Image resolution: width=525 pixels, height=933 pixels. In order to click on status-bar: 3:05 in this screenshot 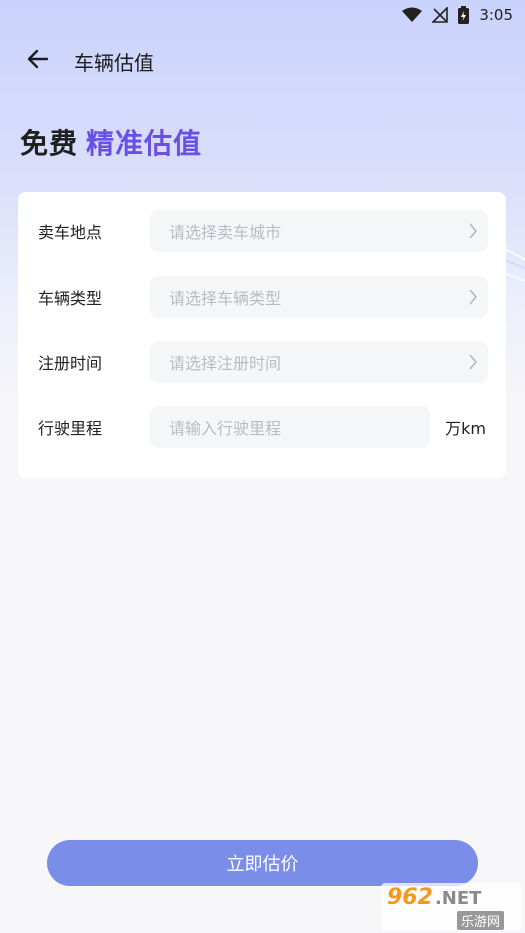, I will do `click(262, 15)`.